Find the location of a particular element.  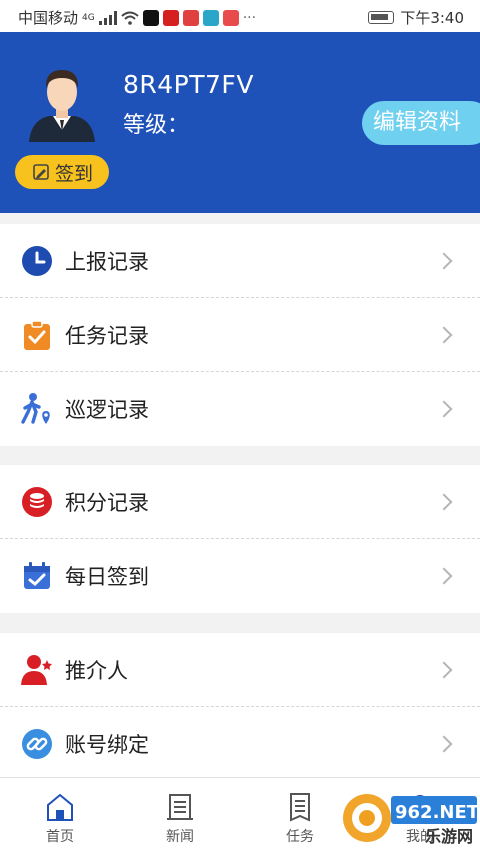

task-icon is located at coordinates (300, 807).